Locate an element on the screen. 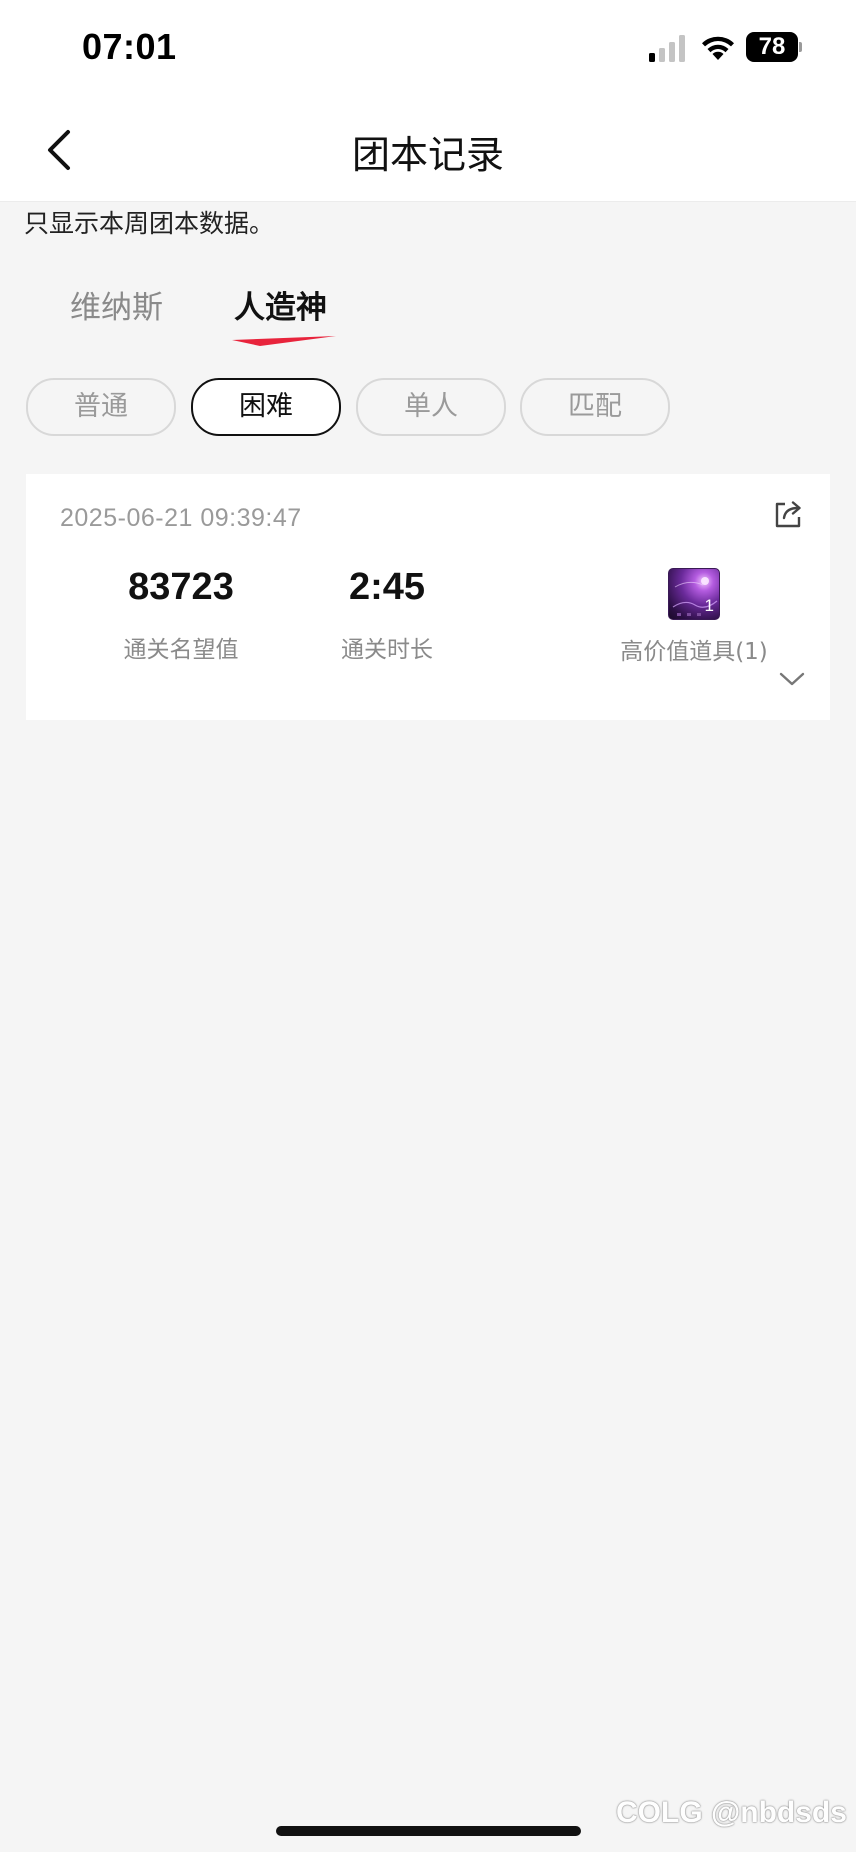 The width and height of the screenshot is (856, 1852). status-time: 07:01 is located at coordinates (129, 46).